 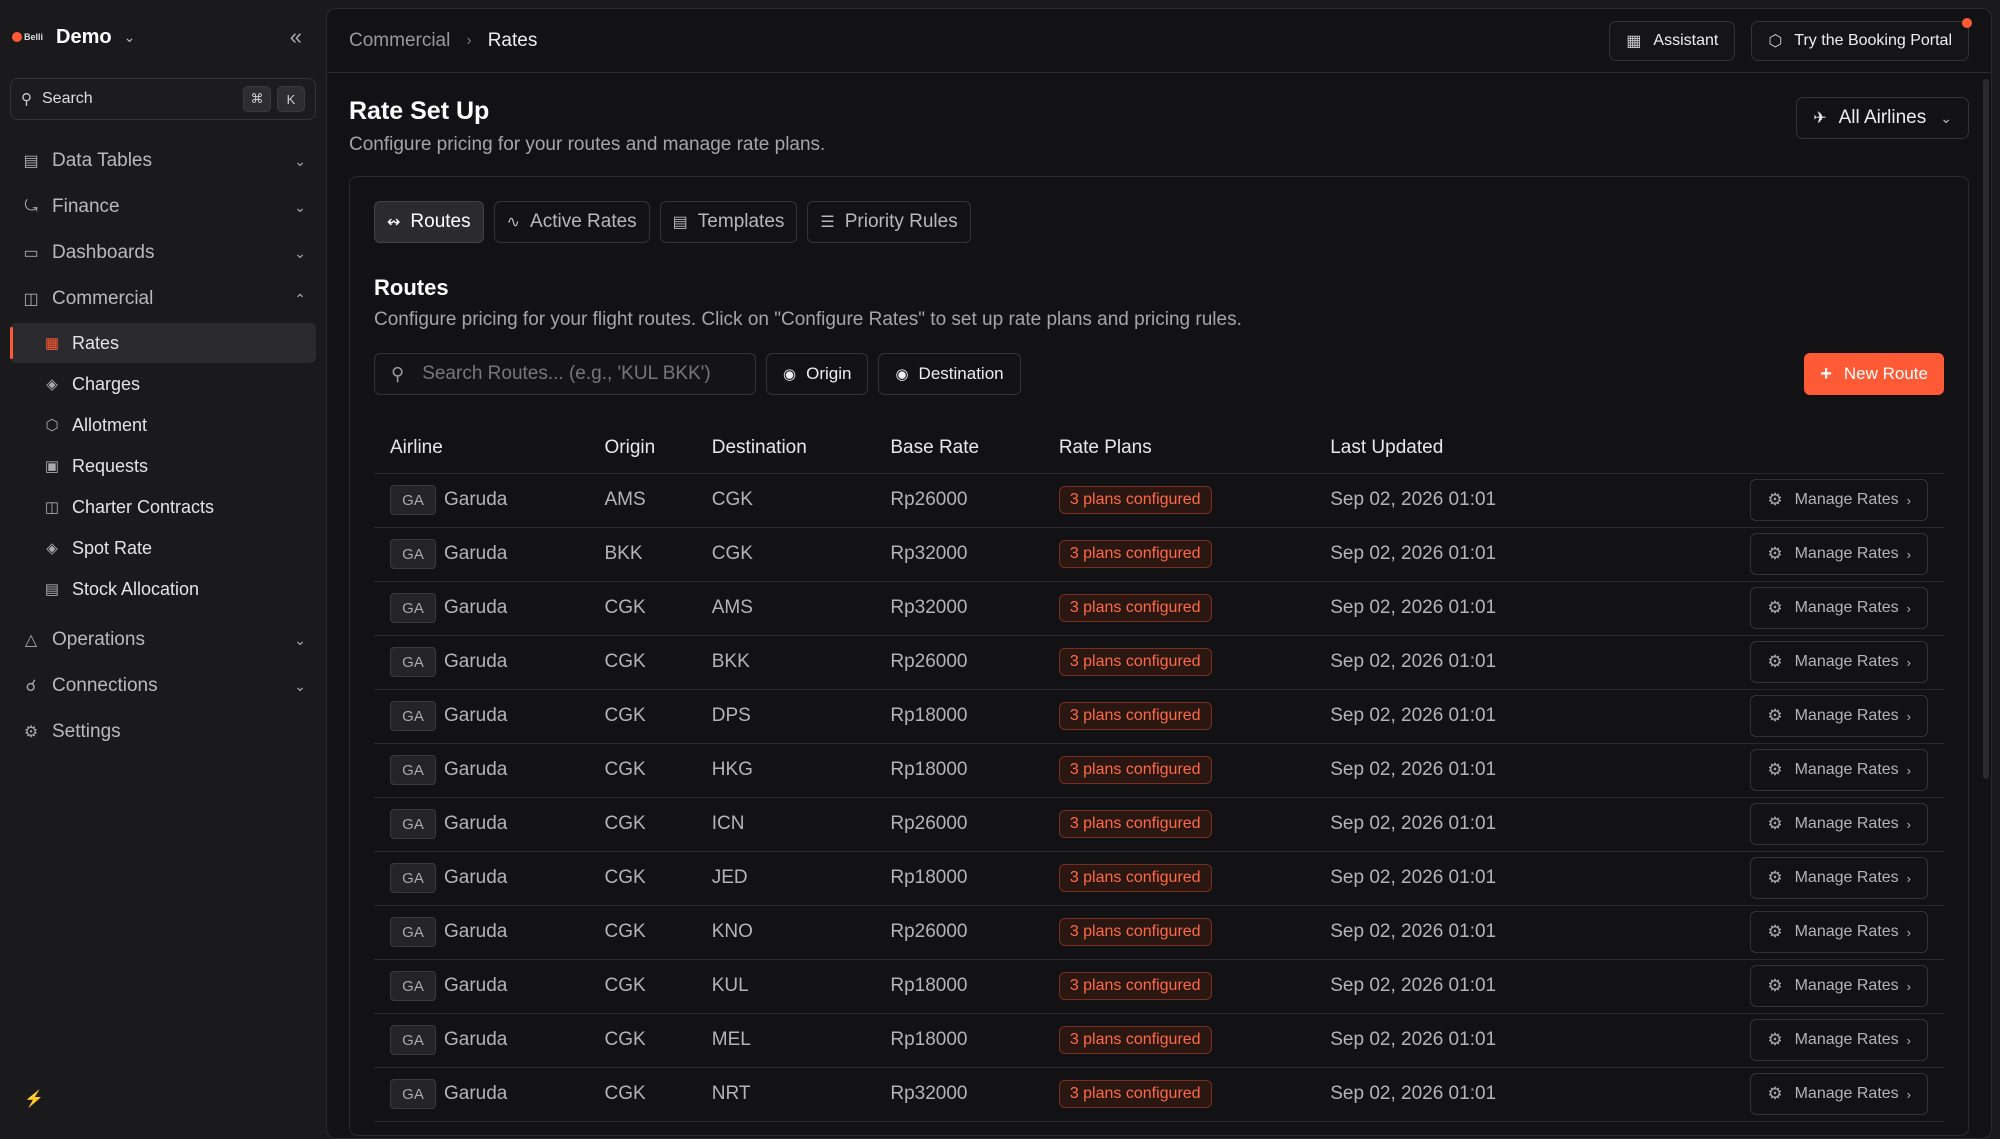 What do you see at coordinates (163, 425) in the screenshot?
I see `sidebar-item-allotment: ⬡ Allotment` at bounding box center [163, 425].